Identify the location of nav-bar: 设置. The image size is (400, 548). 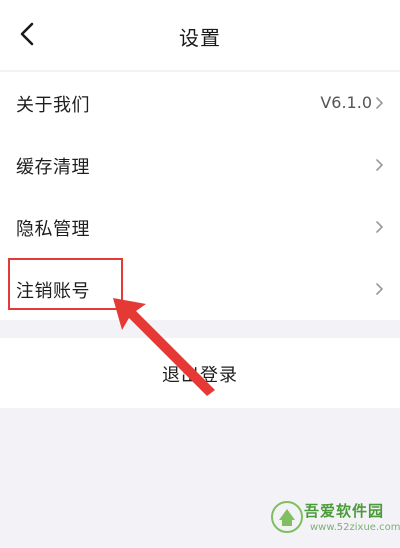
(200, 35).